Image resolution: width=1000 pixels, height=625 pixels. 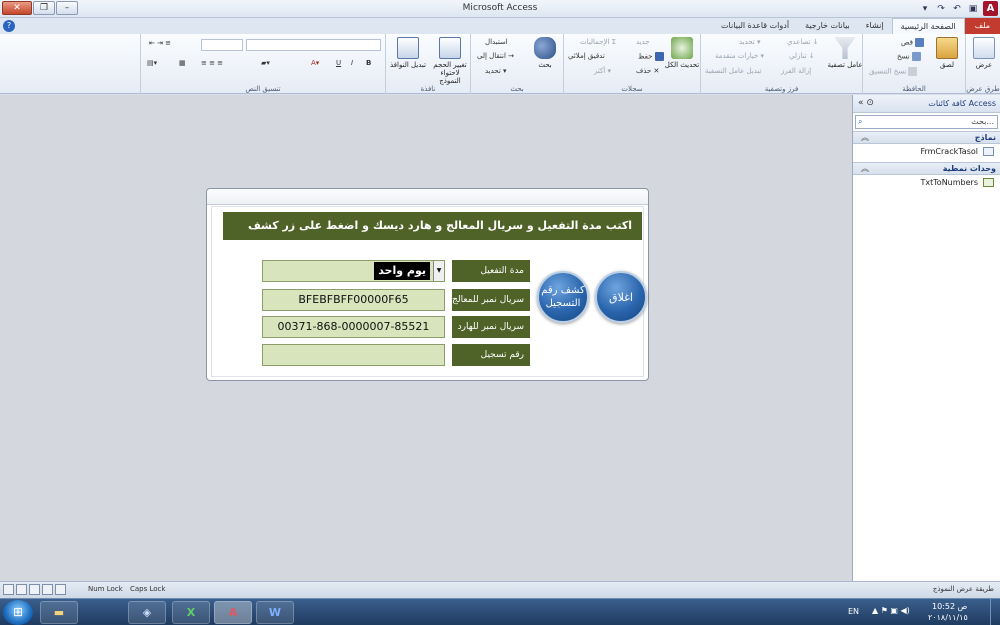 What do you see at coordinates (496, 71) in the screenshot?
I see `select-button: تحديد ▾` at bounding box center [496, 71].